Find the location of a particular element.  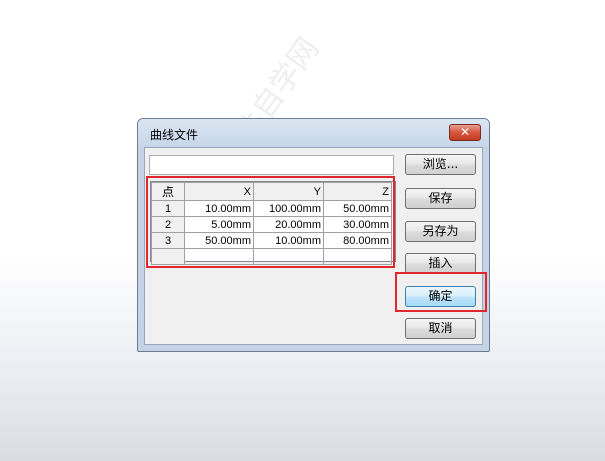

table-row: 2 5.00mm 20.00mm 30.00mm is located at coordinates (271, 224).